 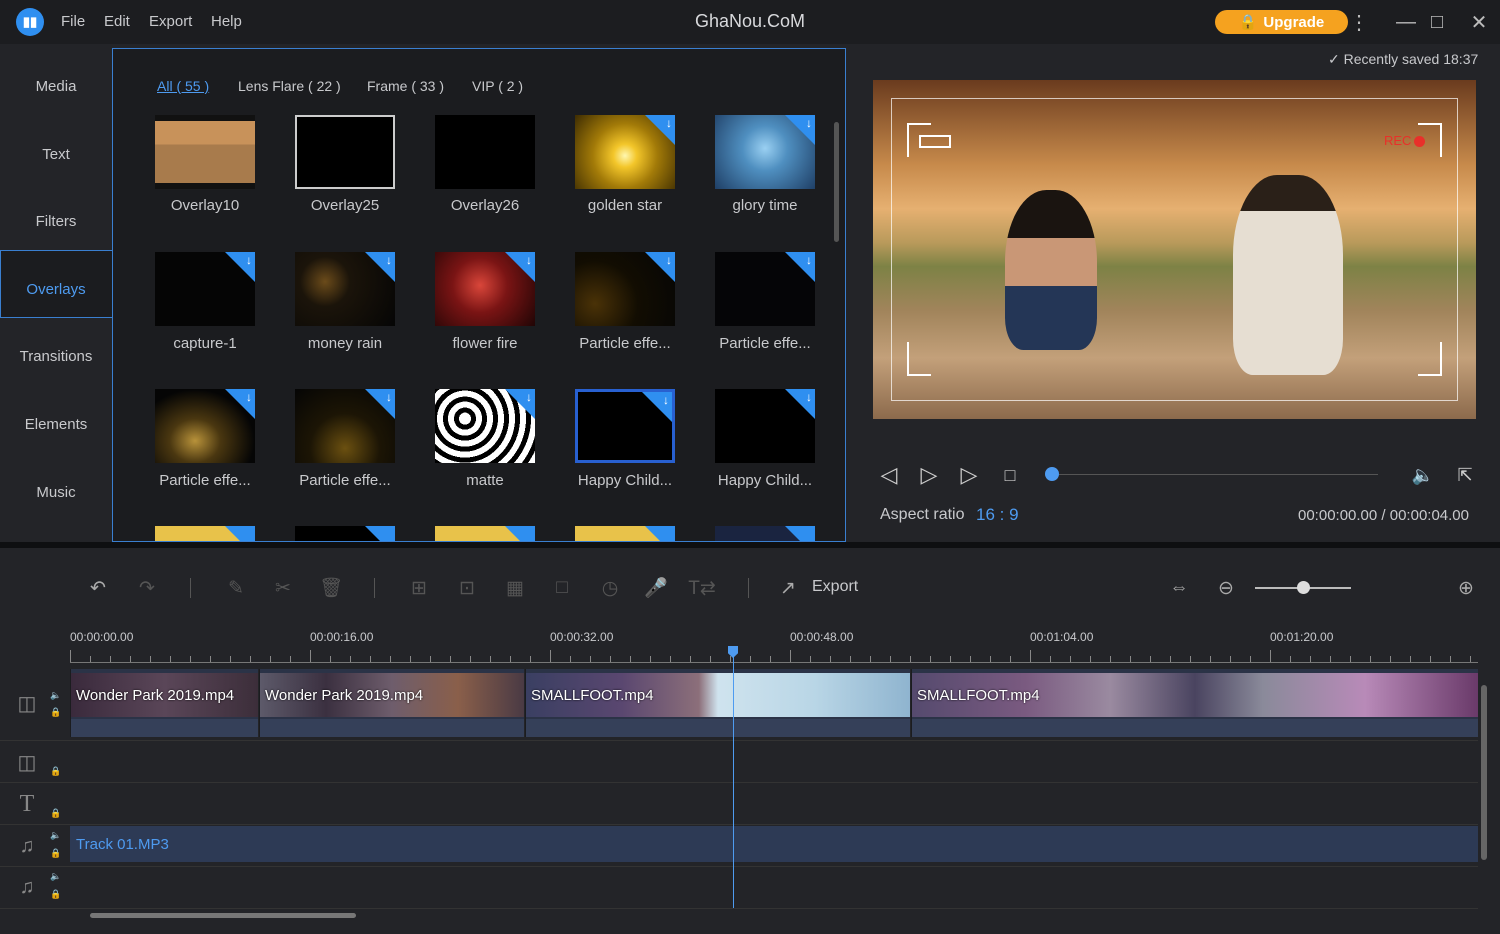 I want to click on cut-icon: ✂, so click(x=283, y=588).